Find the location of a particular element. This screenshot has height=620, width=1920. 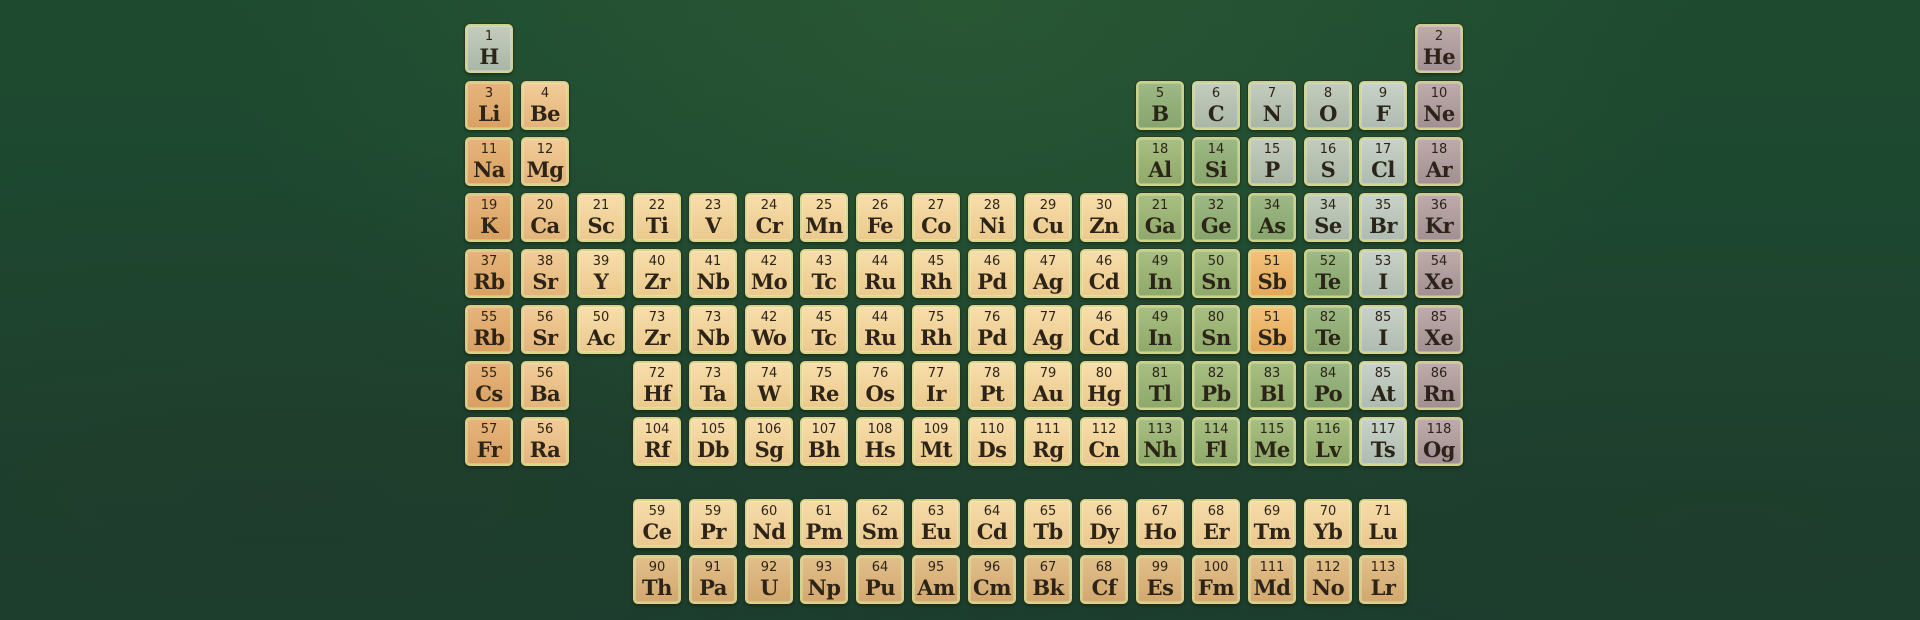

atomic-number: 50 is located at coordinates (1216, 261).